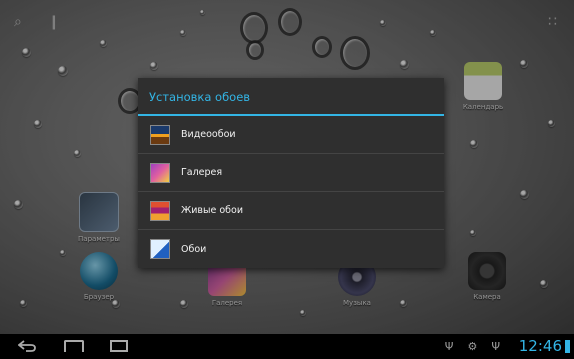  I want to click on option-wallpaper: Обои, so click(291, 249).